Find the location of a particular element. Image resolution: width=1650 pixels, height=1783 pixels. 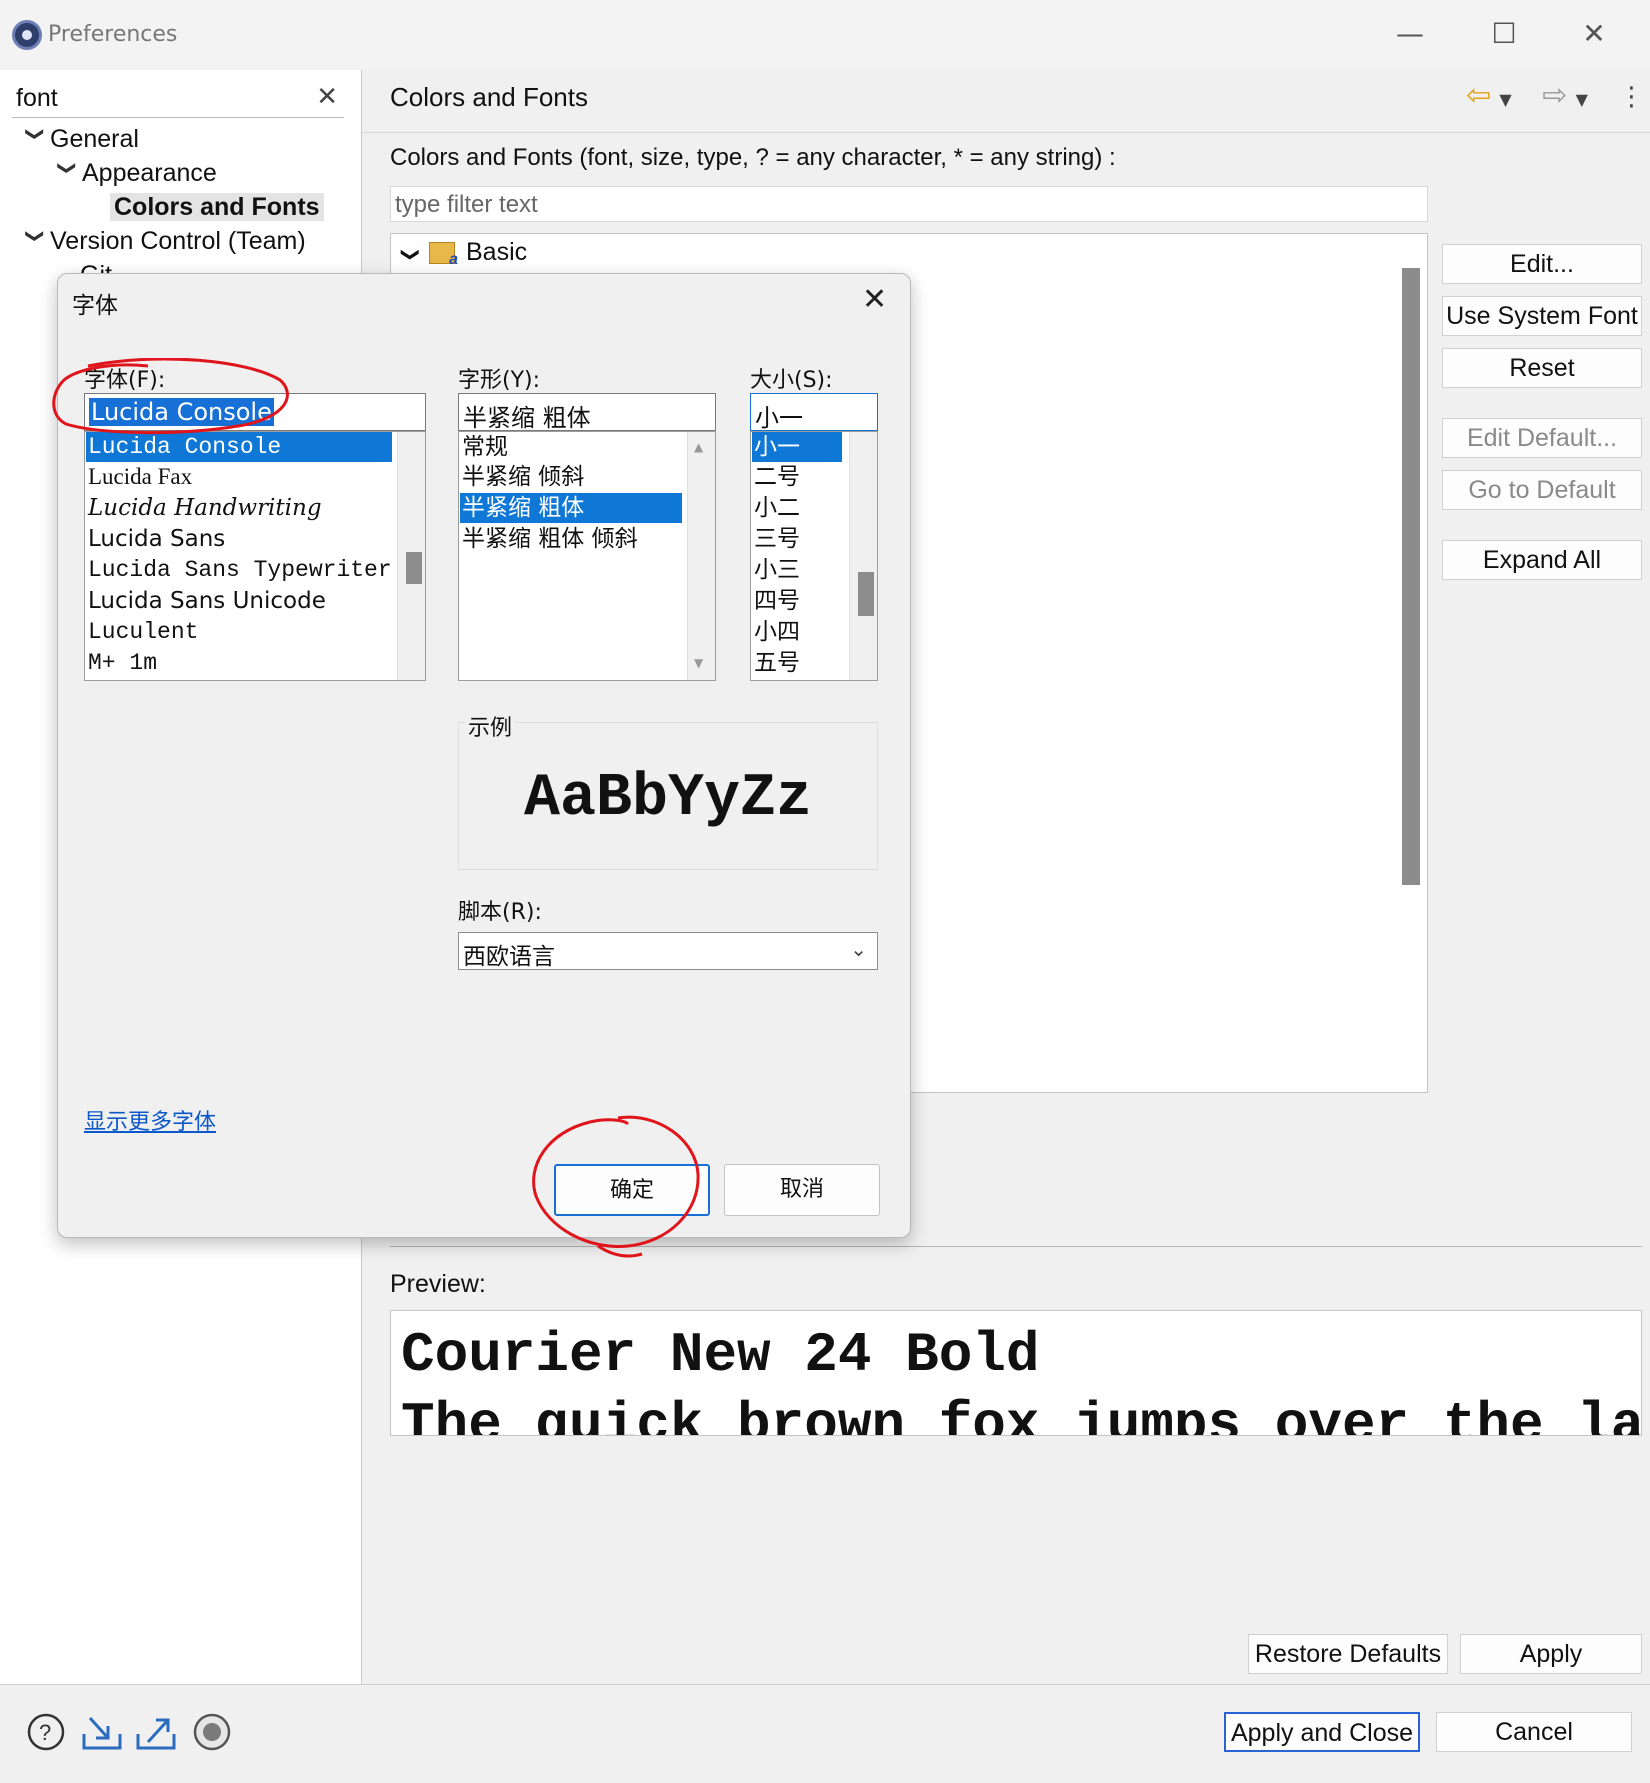

list-item: M+ 1m is located at coordinates (121, 663).